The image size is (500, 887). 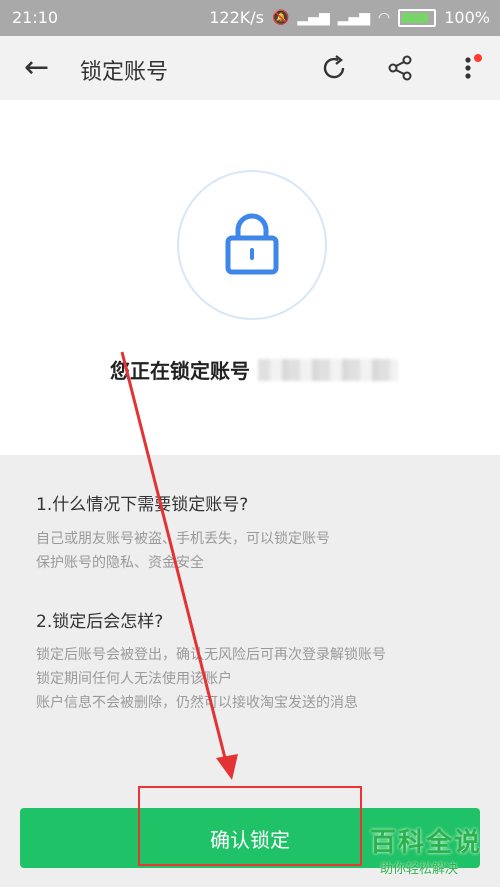 I want to click on annotation-arrow, so click(x=179, y=565).